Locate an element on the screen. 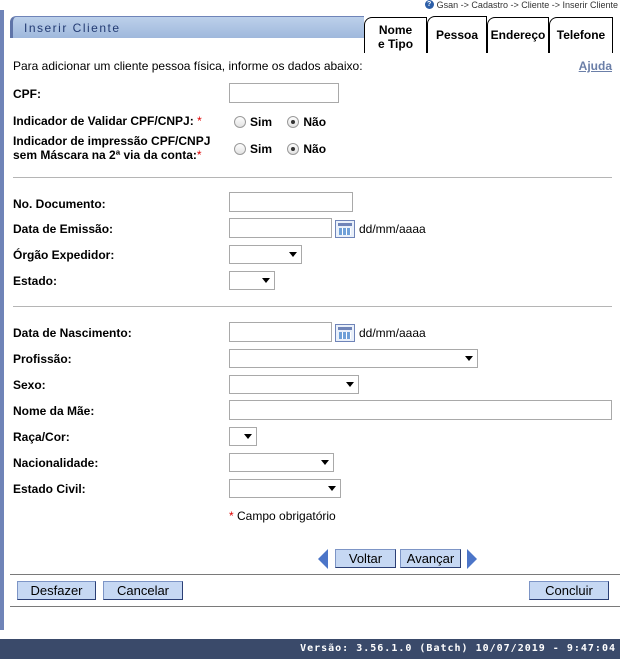 The width and height of the screenshot is (620, 659). tab-label: e Tipo is located at coordinates (395, 44).